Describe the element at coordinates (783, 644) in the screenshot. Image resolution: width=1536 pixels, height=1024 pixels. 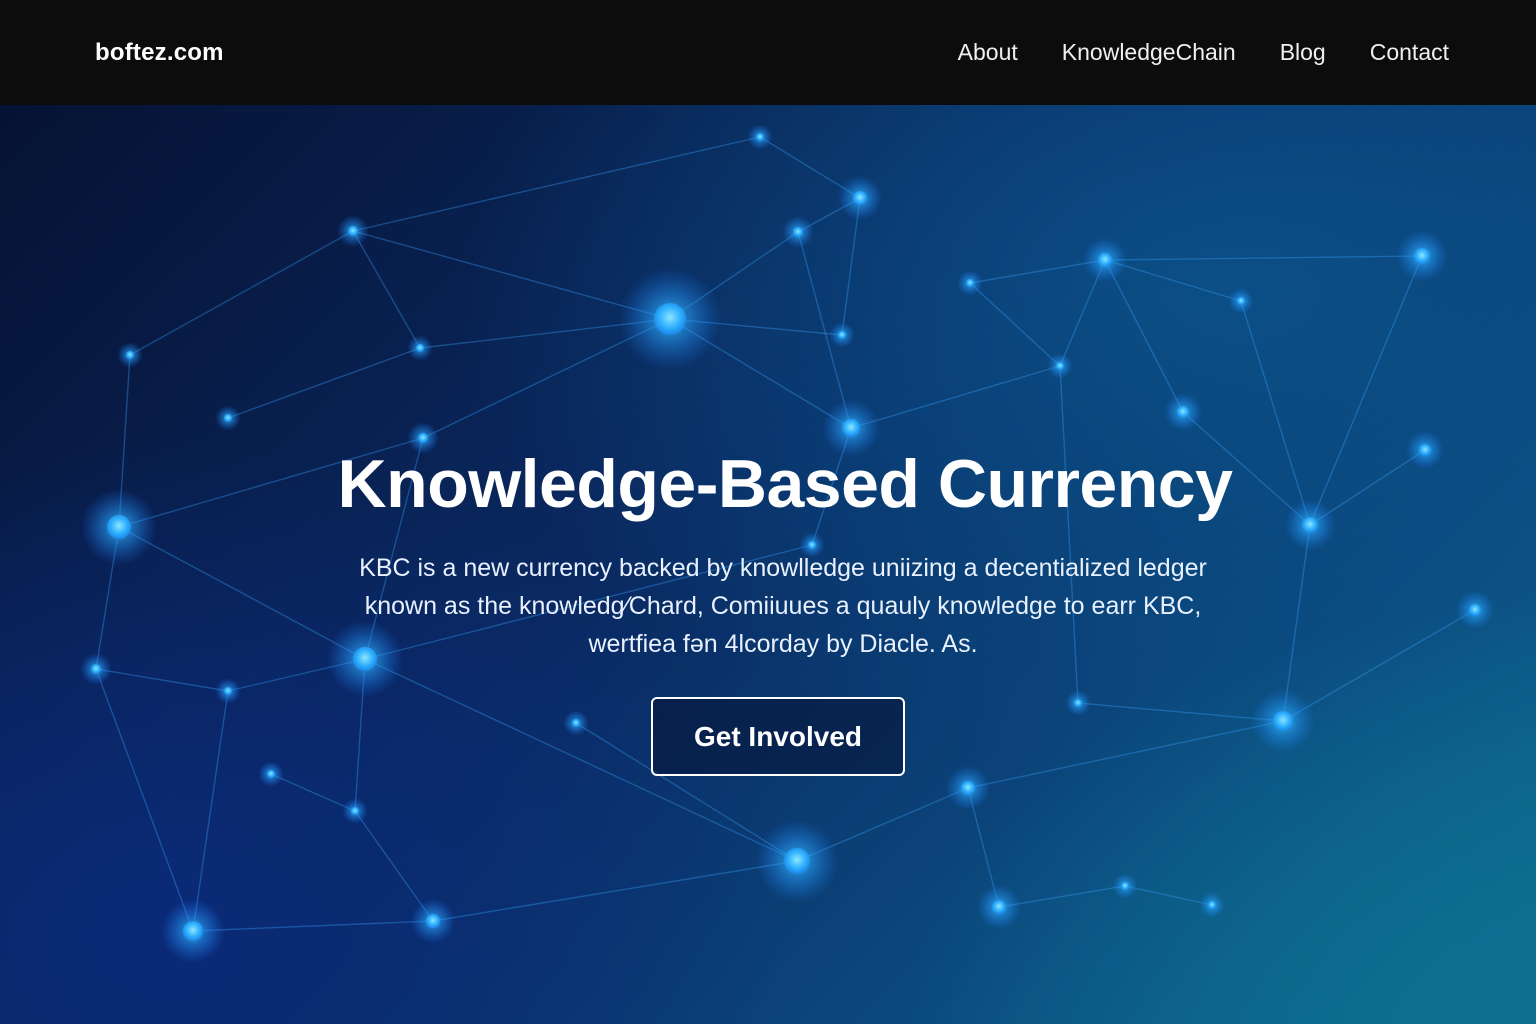
I see `hero-description-line: wertfiea fən 4lcorday by Diacle. As.` at that location.